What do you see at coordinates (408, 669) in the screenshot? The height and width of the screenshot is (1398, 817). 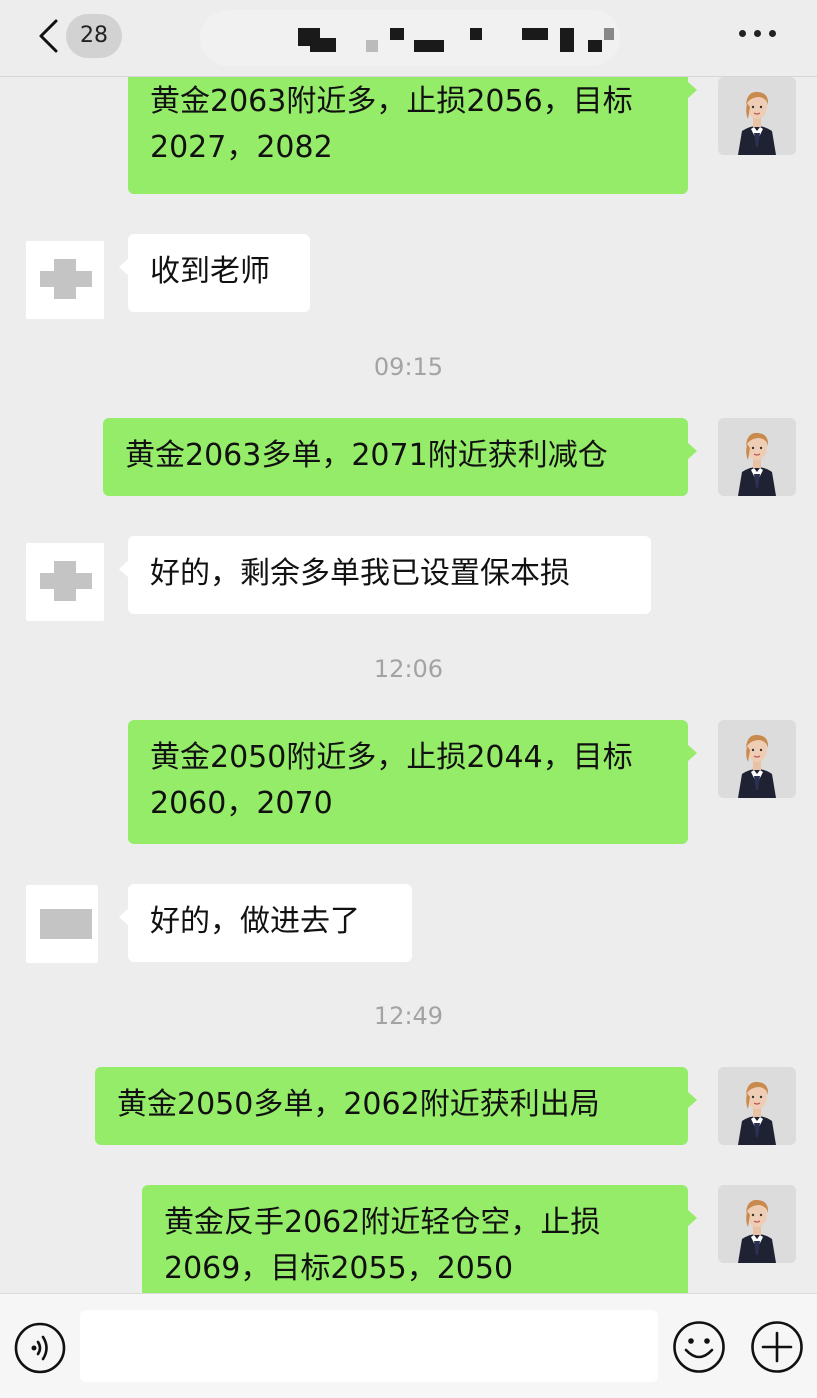 I see `message-timestamp: 12:06` at bounding box center [408, 669].